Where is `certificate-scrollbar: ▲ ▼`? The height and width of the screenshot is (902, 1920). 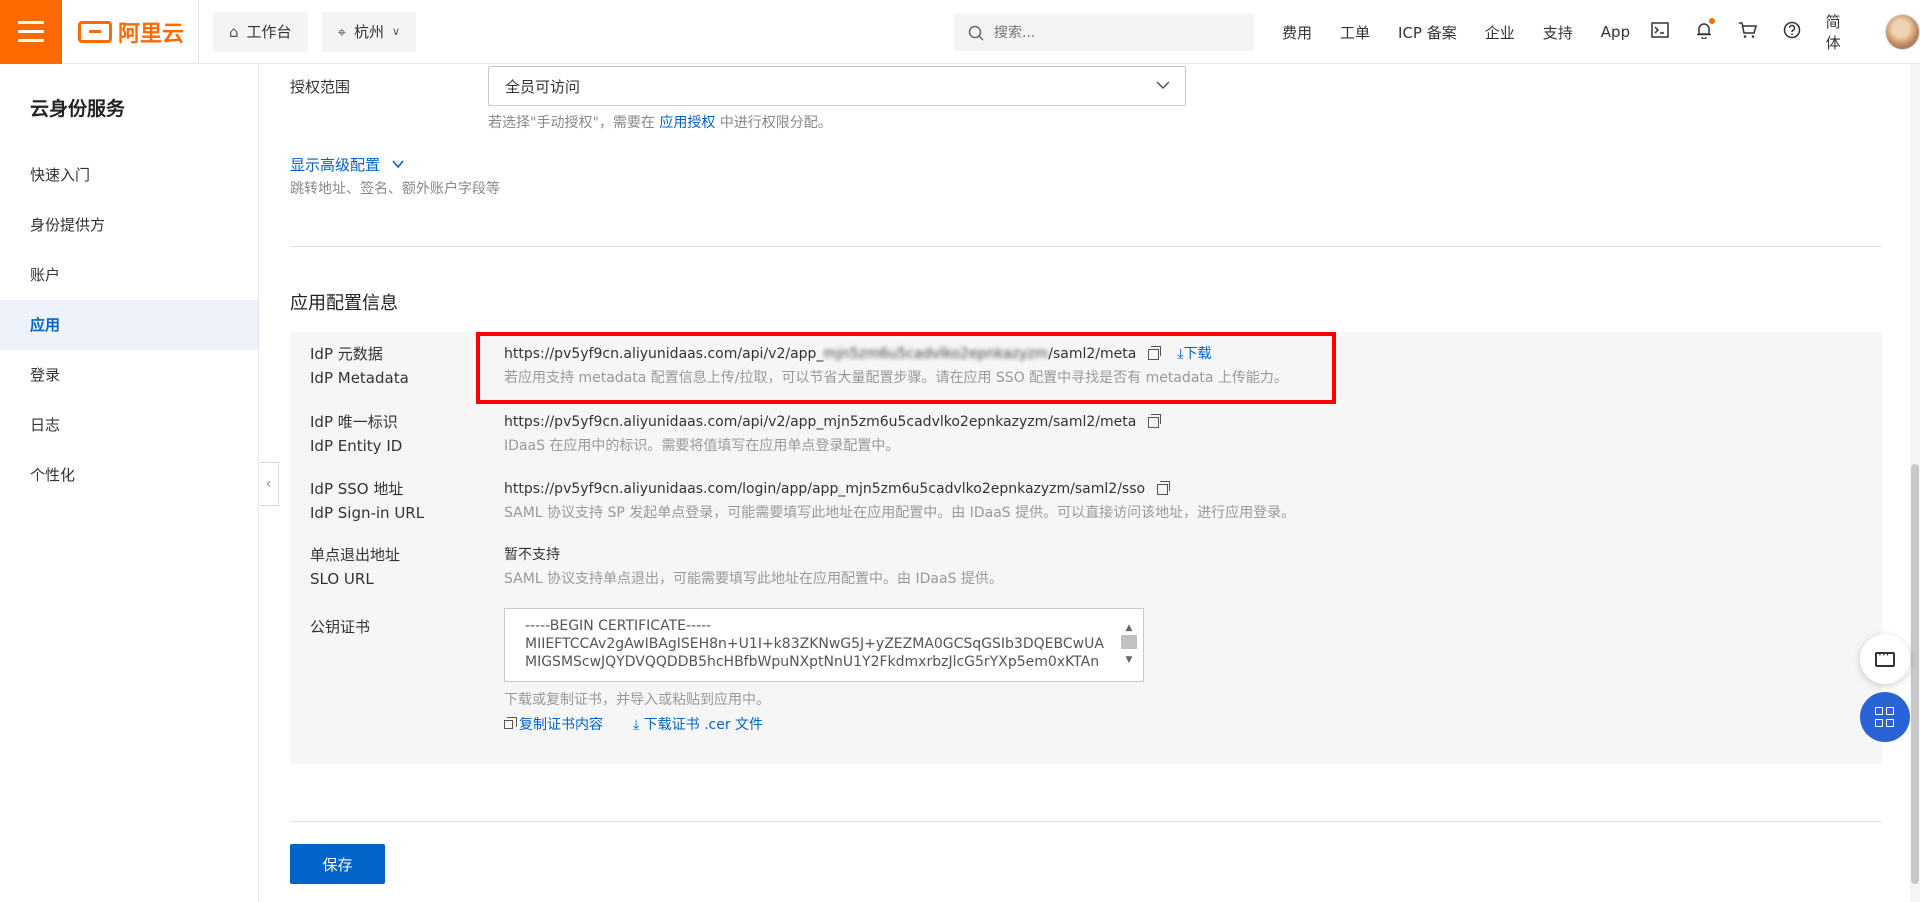
certificate-scrollbar: ▲ ▼ is located at coordinates (1129, 647).